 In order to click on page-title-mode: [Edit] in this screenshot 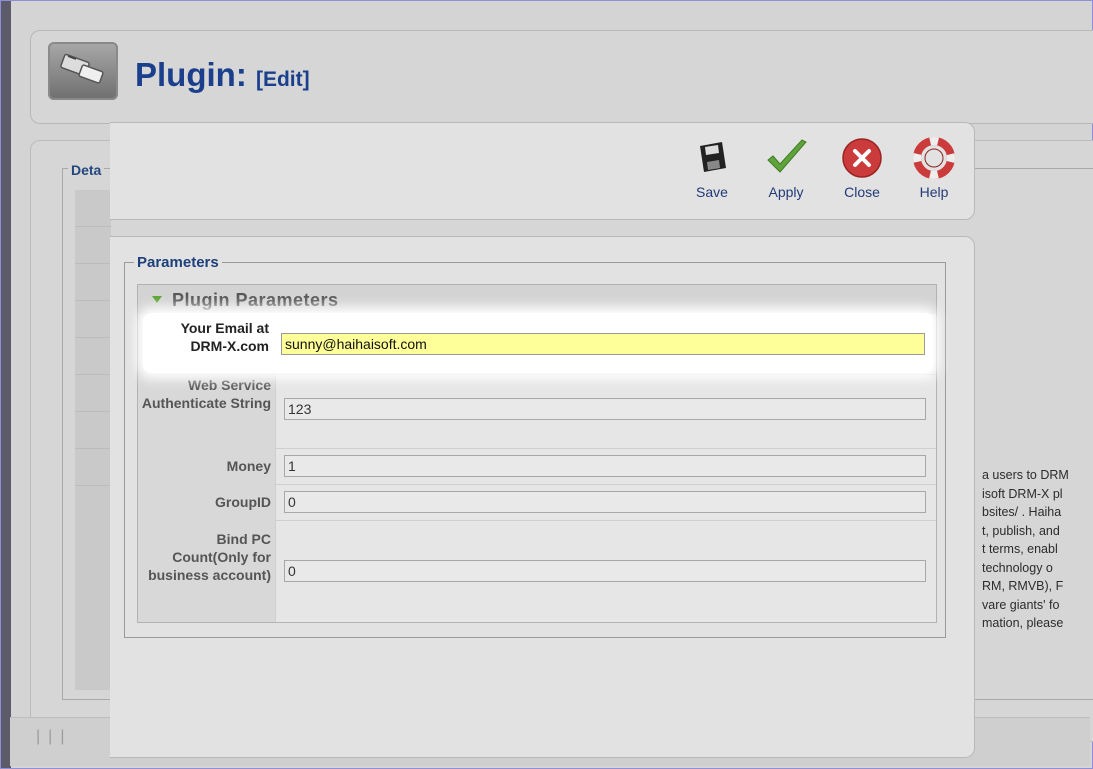, I will do `click(282, 79)`.